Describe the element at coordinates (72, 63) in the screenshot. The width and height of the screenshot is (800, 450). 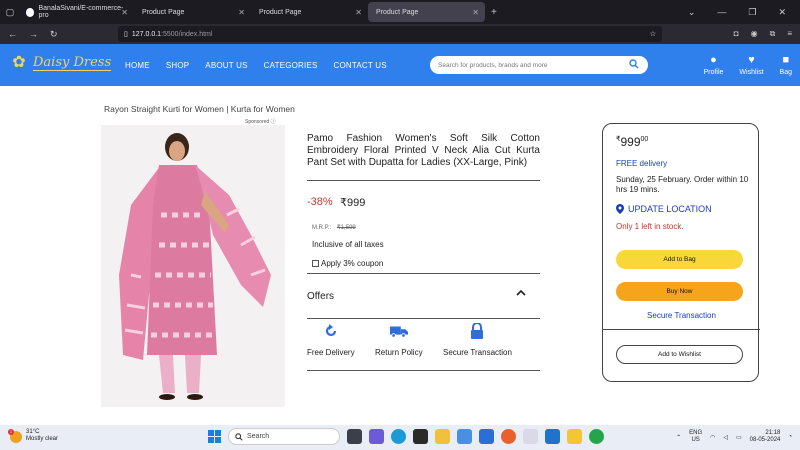
I see `logo-text: Daisy Dress` at that location.